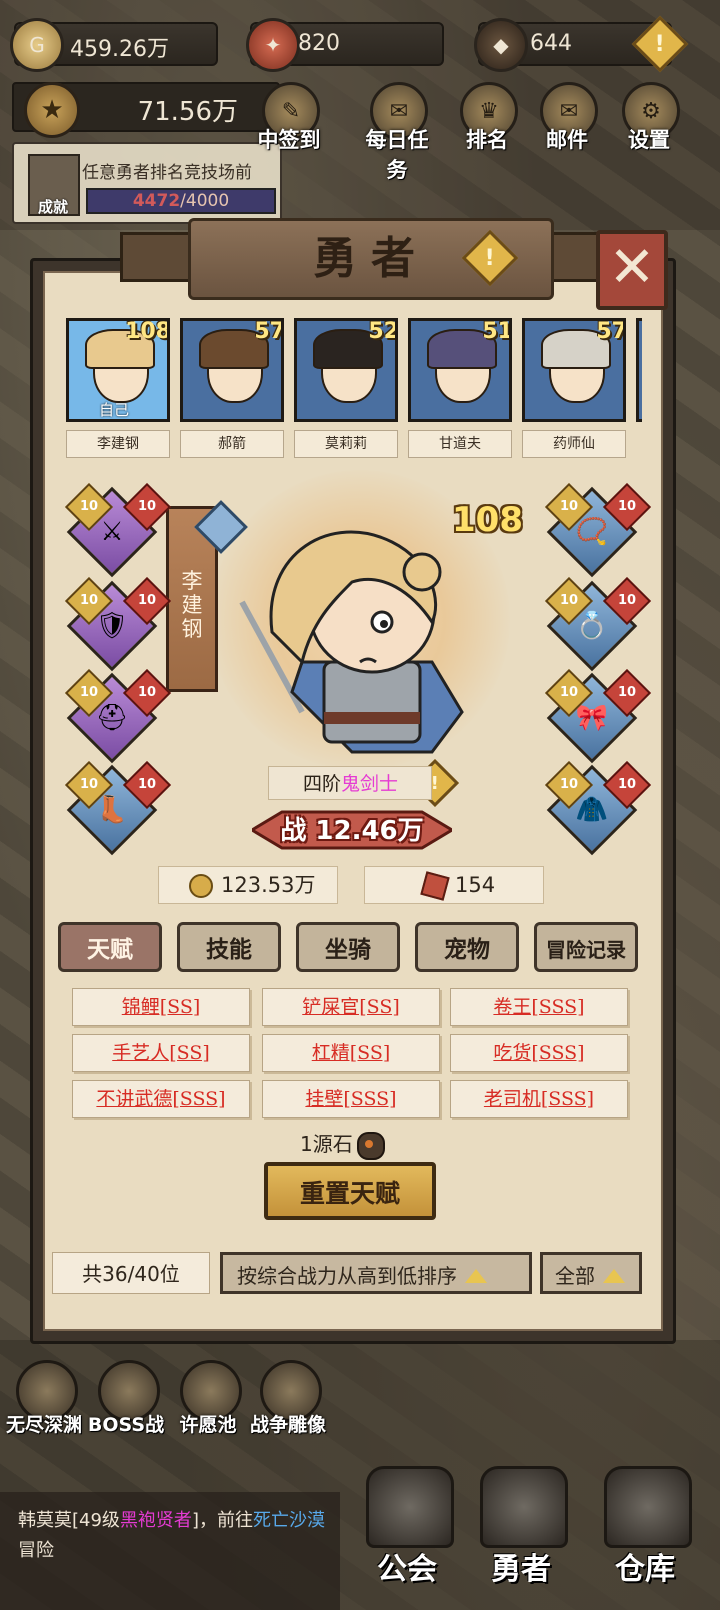  I want to click on talent-item: 不讲武德[SSS], so click(161, 1099).